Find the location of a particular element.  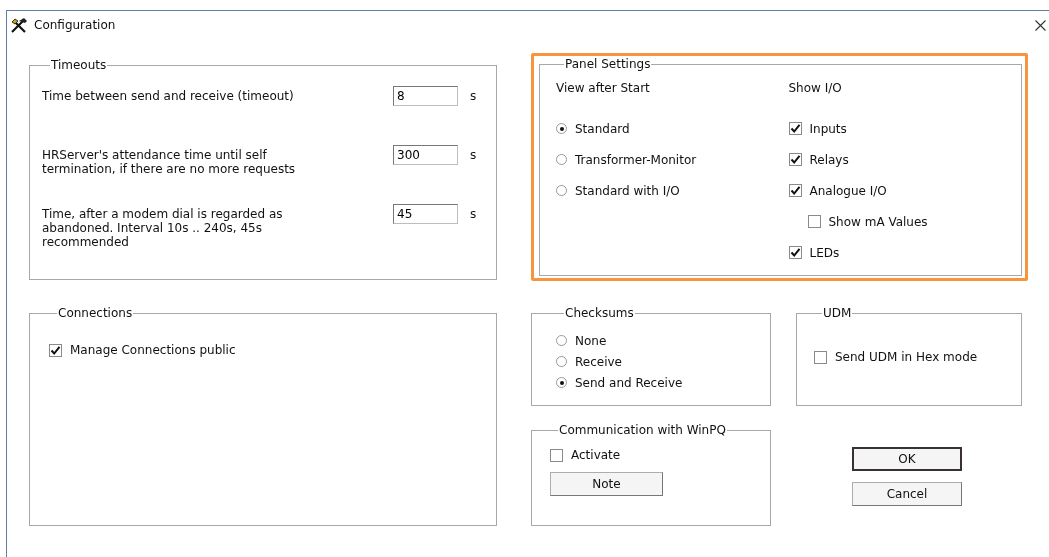

checkbox-label: Send UDM in Hex mode is located at coordinates (906, 357).